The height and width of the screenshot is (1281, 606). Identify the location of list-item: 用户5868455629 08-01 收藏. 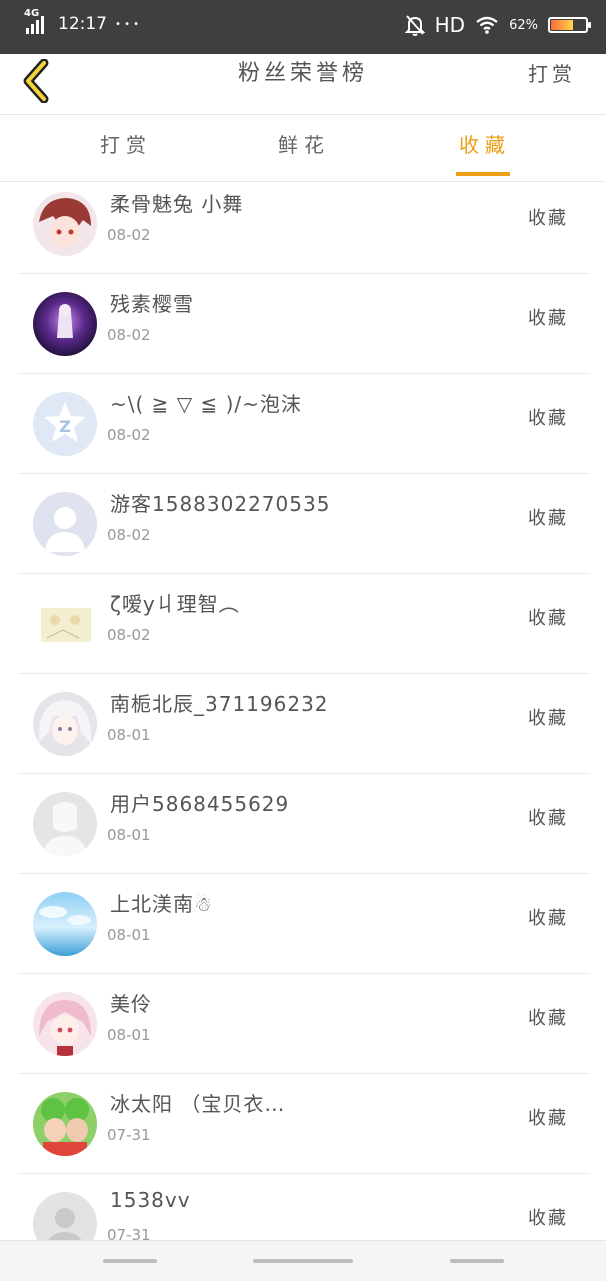
(304, 824).